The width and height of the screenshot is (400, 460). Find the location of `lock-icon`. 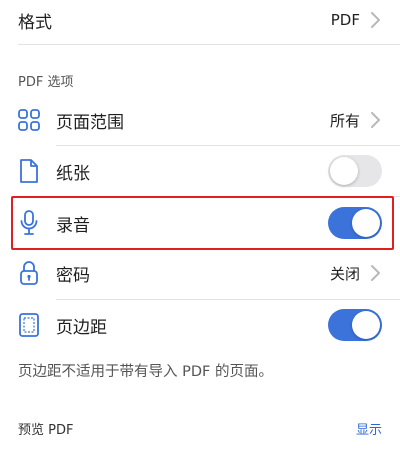

lock-icon is located at coordinates (29, 273).